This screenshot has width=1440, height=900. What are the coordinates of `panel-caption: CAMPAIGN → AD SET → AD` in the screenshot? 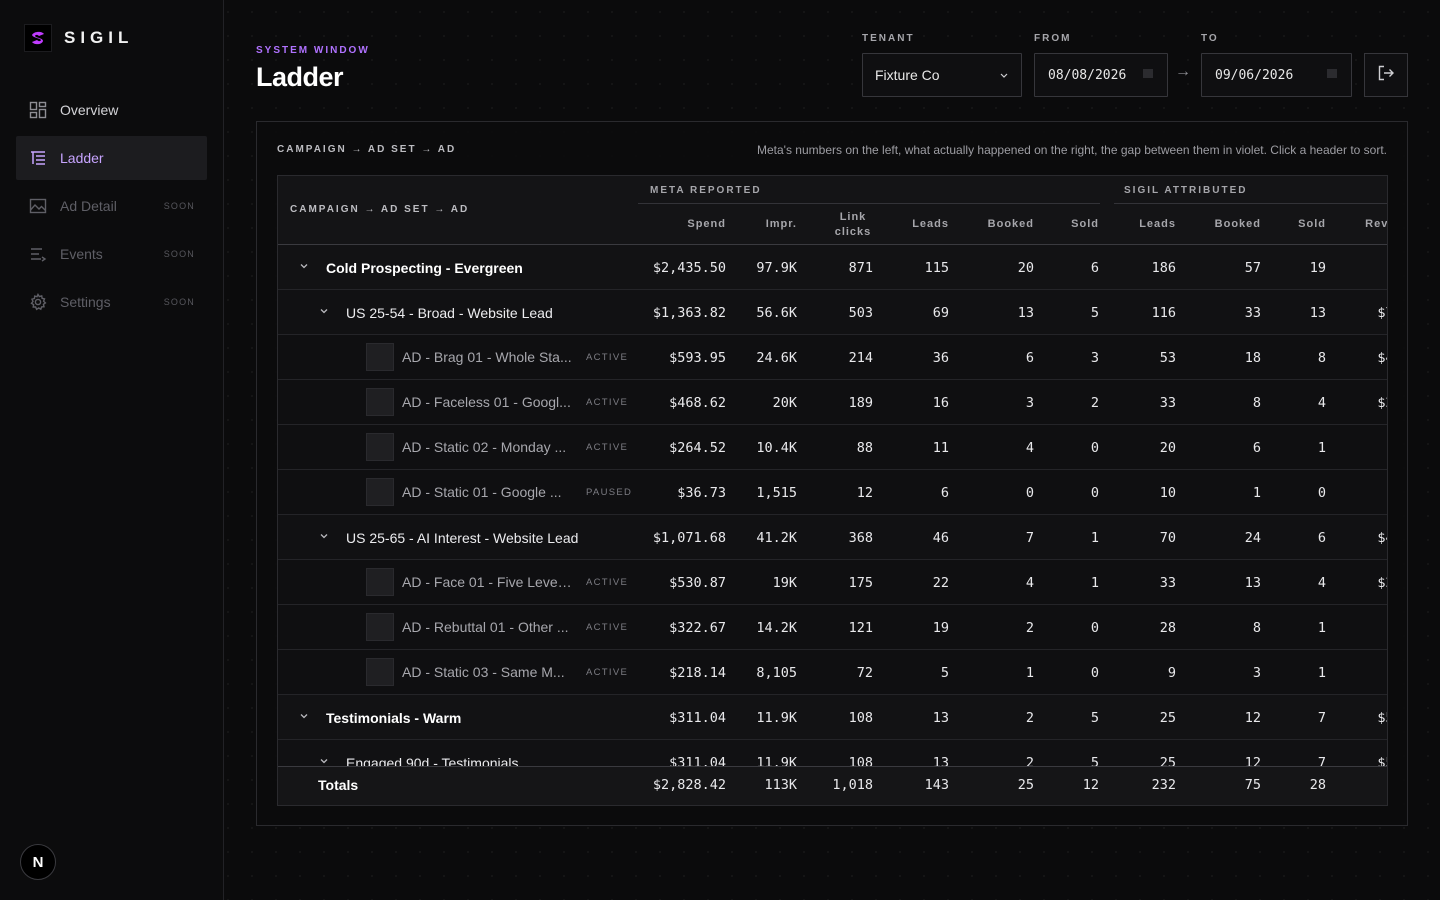 It's located at (367, 149).